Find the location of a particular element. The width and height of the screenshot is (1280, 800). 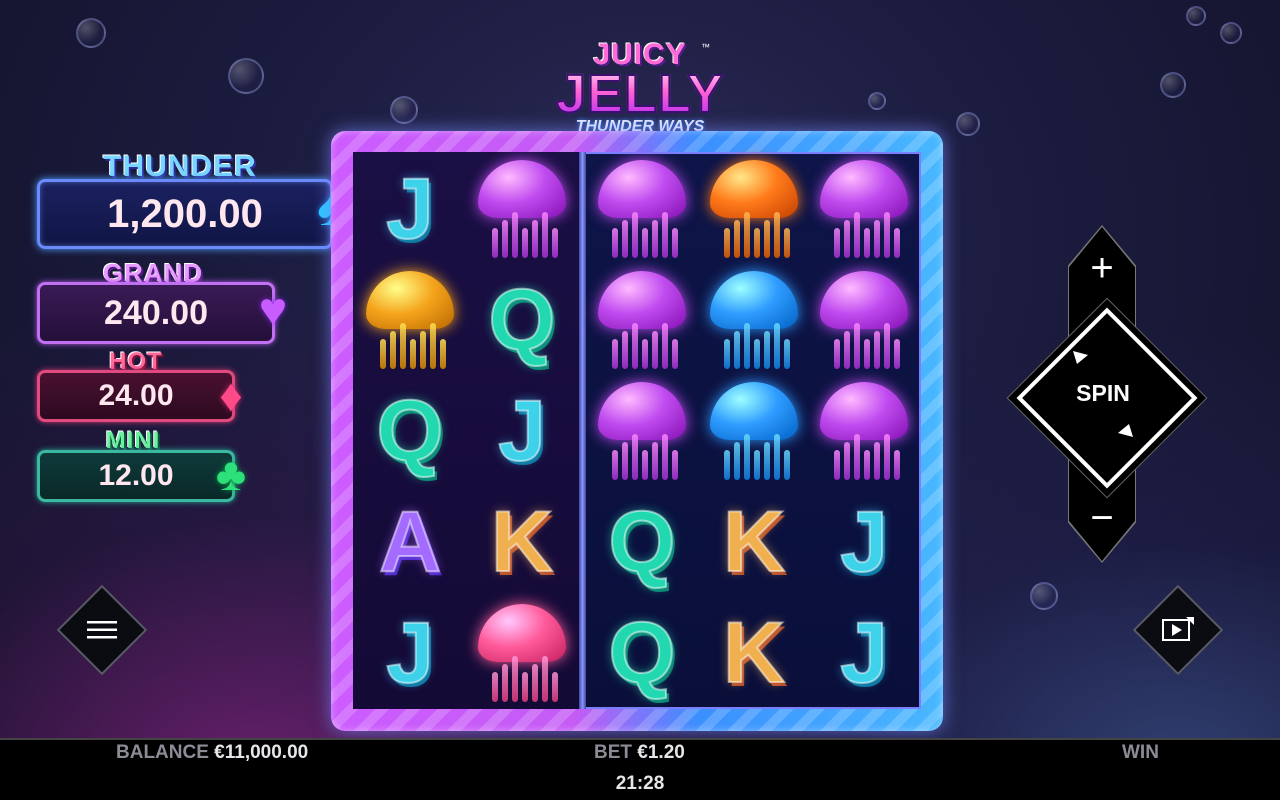

bet-value: €1.20 is located at coordinates (661, 752).